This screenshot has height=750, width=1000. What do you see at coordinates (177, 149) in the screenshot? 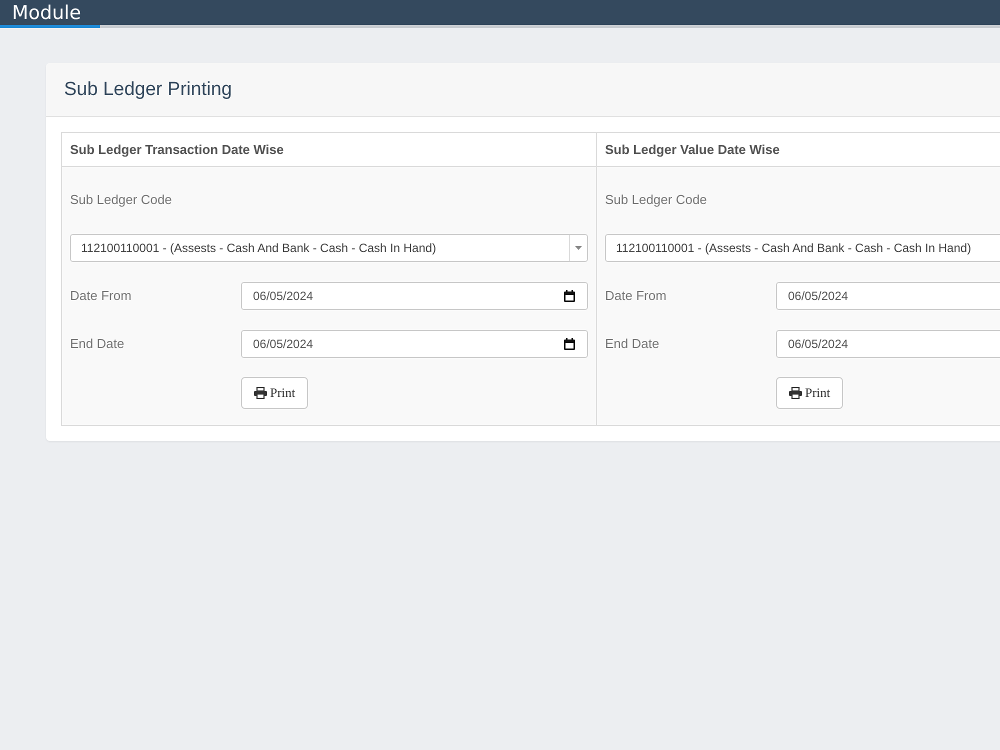
I see `panel-title: Sub Ledger Transaction Date Wise` at bounding box center [177, 149].